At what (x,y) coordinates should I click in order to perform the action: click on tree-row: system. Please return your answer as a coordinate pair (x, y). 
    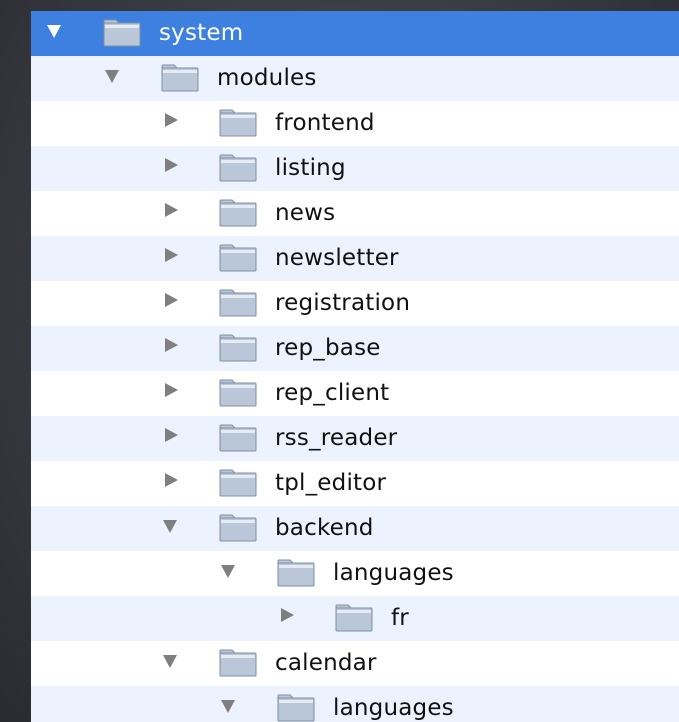
    Looking at the image, I should click on (355, 33).